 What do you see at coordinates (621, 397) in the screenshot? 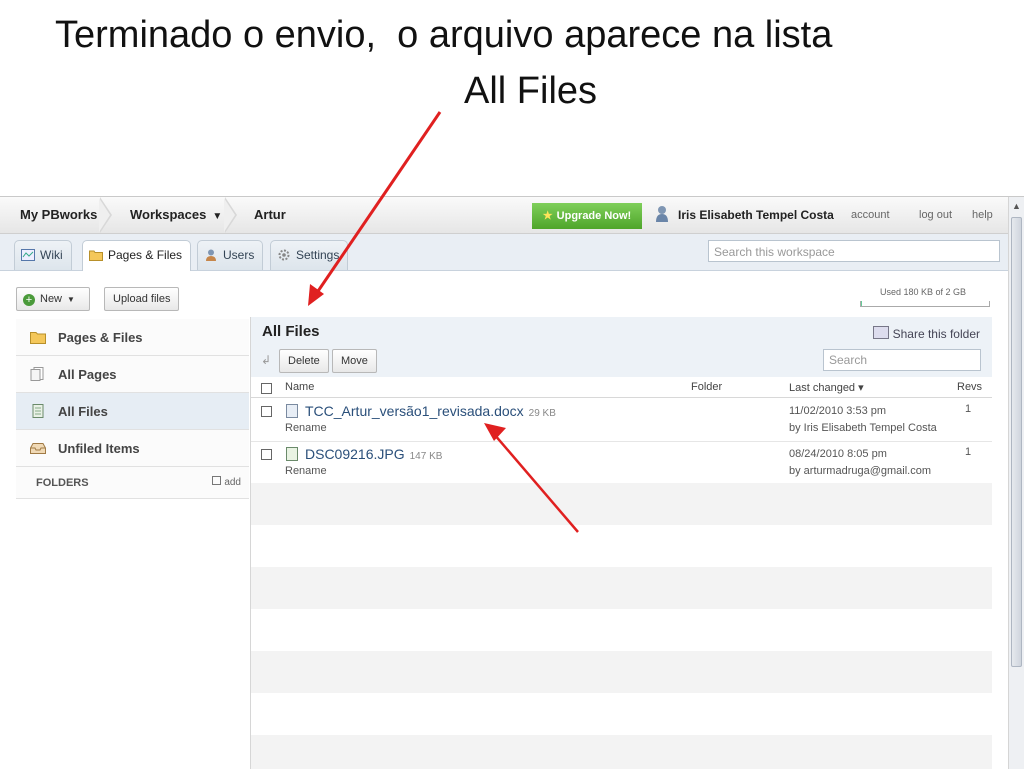
I see `header-divider` at bounding box center [621, 397].